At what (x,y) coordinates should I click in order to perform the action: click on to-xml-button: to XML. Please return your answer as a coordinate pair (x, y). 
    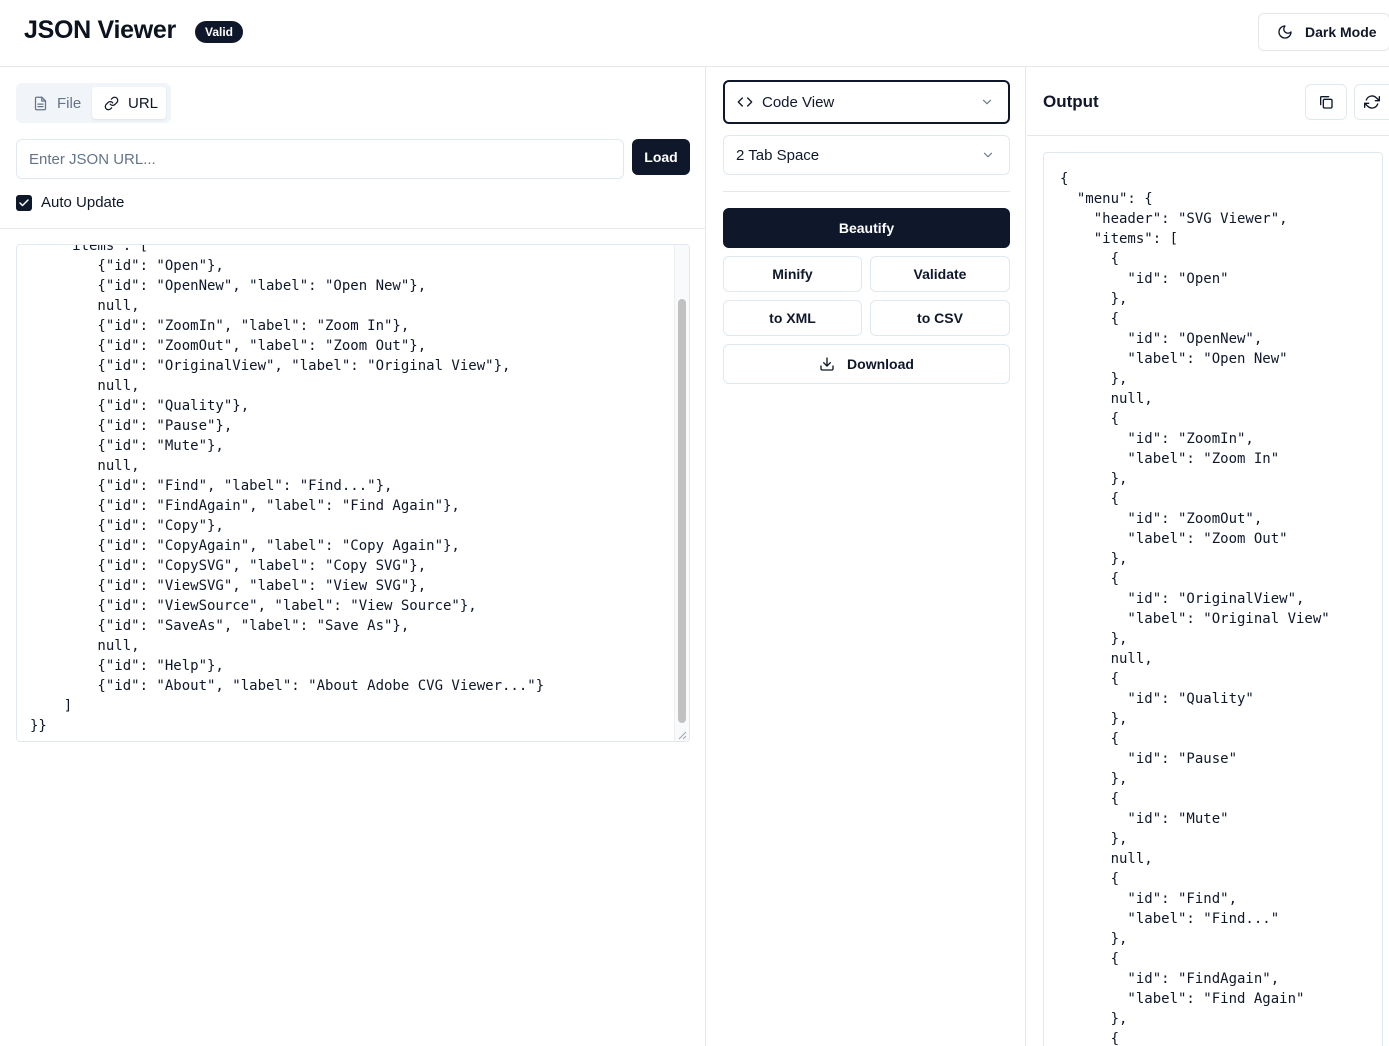
    Looking at the image, I should click on (792, 318).